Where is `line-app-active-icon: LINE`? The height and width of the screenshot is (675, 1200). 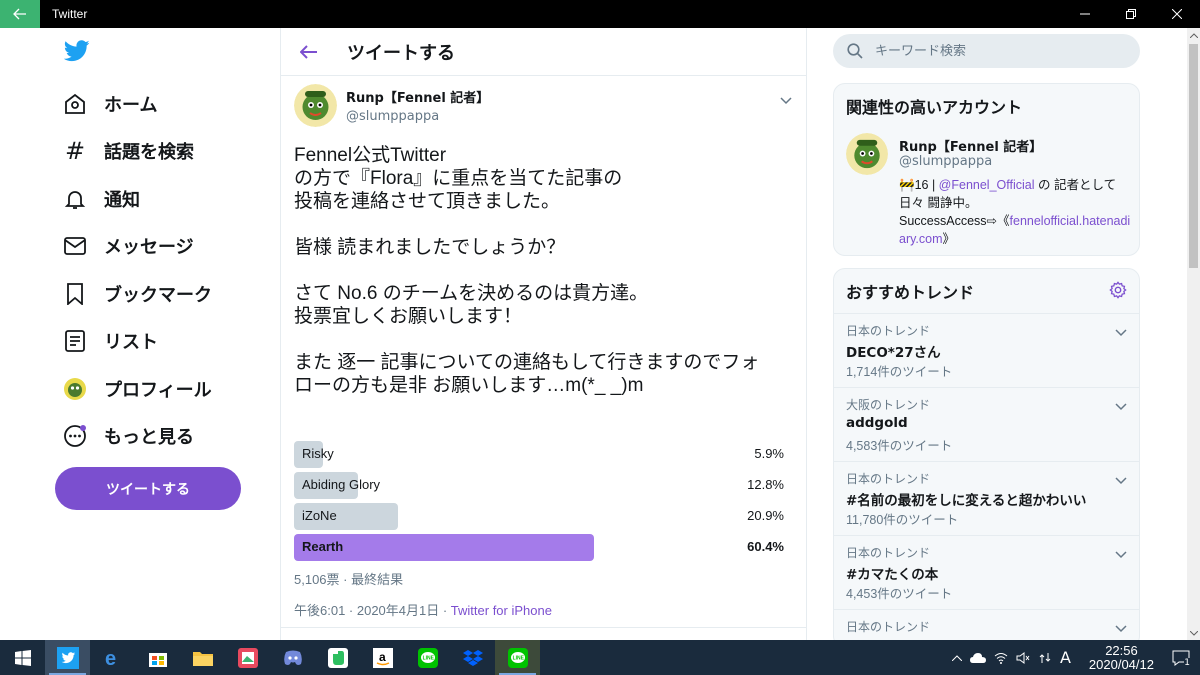 line-app-active-icon: LINE is located at coordinates (517, 657).